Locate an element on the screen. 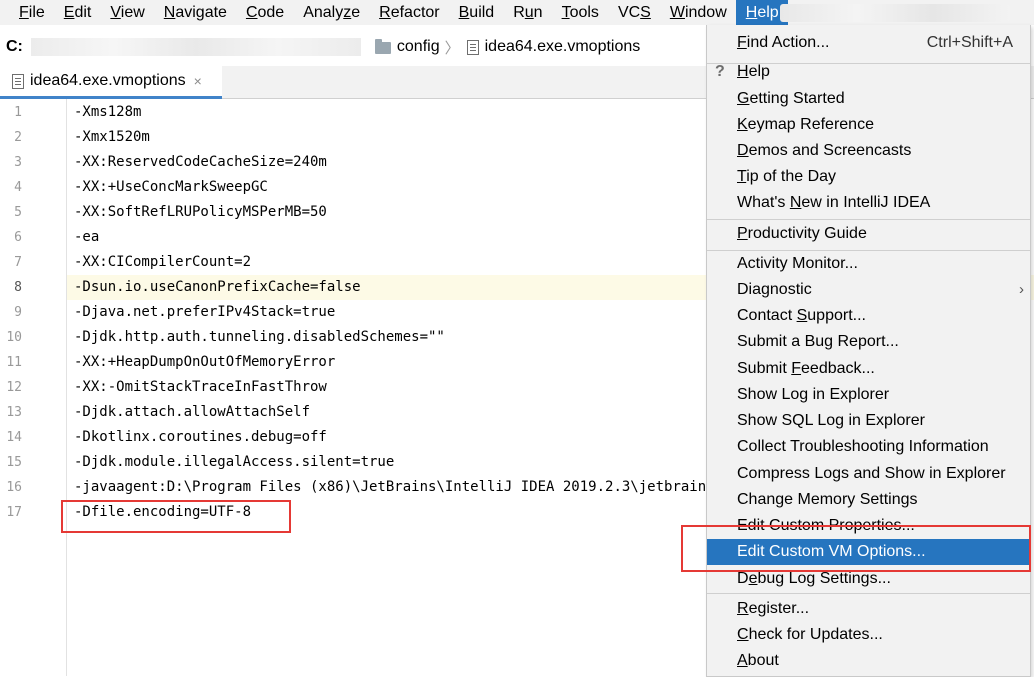 Image resolution: width=1034 pixels, height=677 pixels. line-number: 7 is located at coordinates (18, 262).